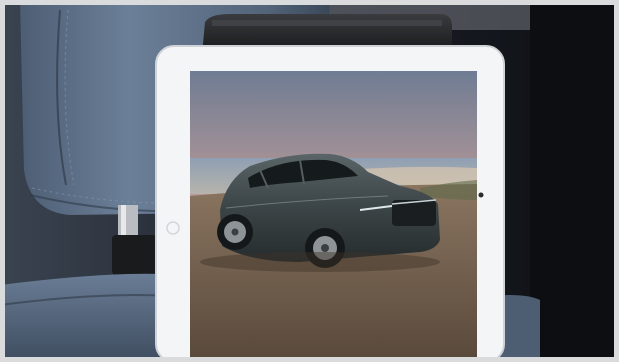 This screenshot has width=619, height=362. What do you see at coordinates (481, 195) in the screenshot?
I see `camera-dot-icon` at bounding box center [481, 195].